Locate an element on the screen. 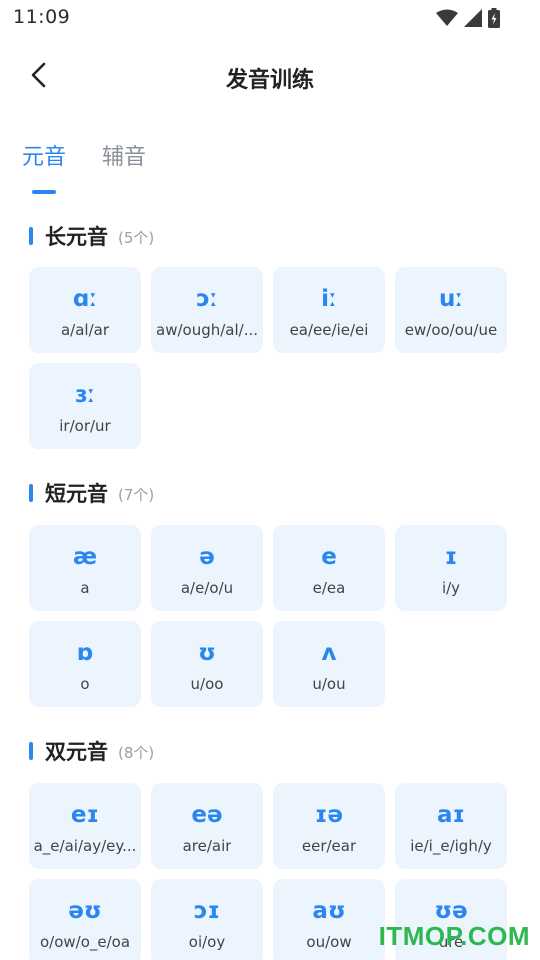 Image resolution: width=540 pixels, height=960 pixels. phoneme-spelling: o is located at coordinates (85, 684).